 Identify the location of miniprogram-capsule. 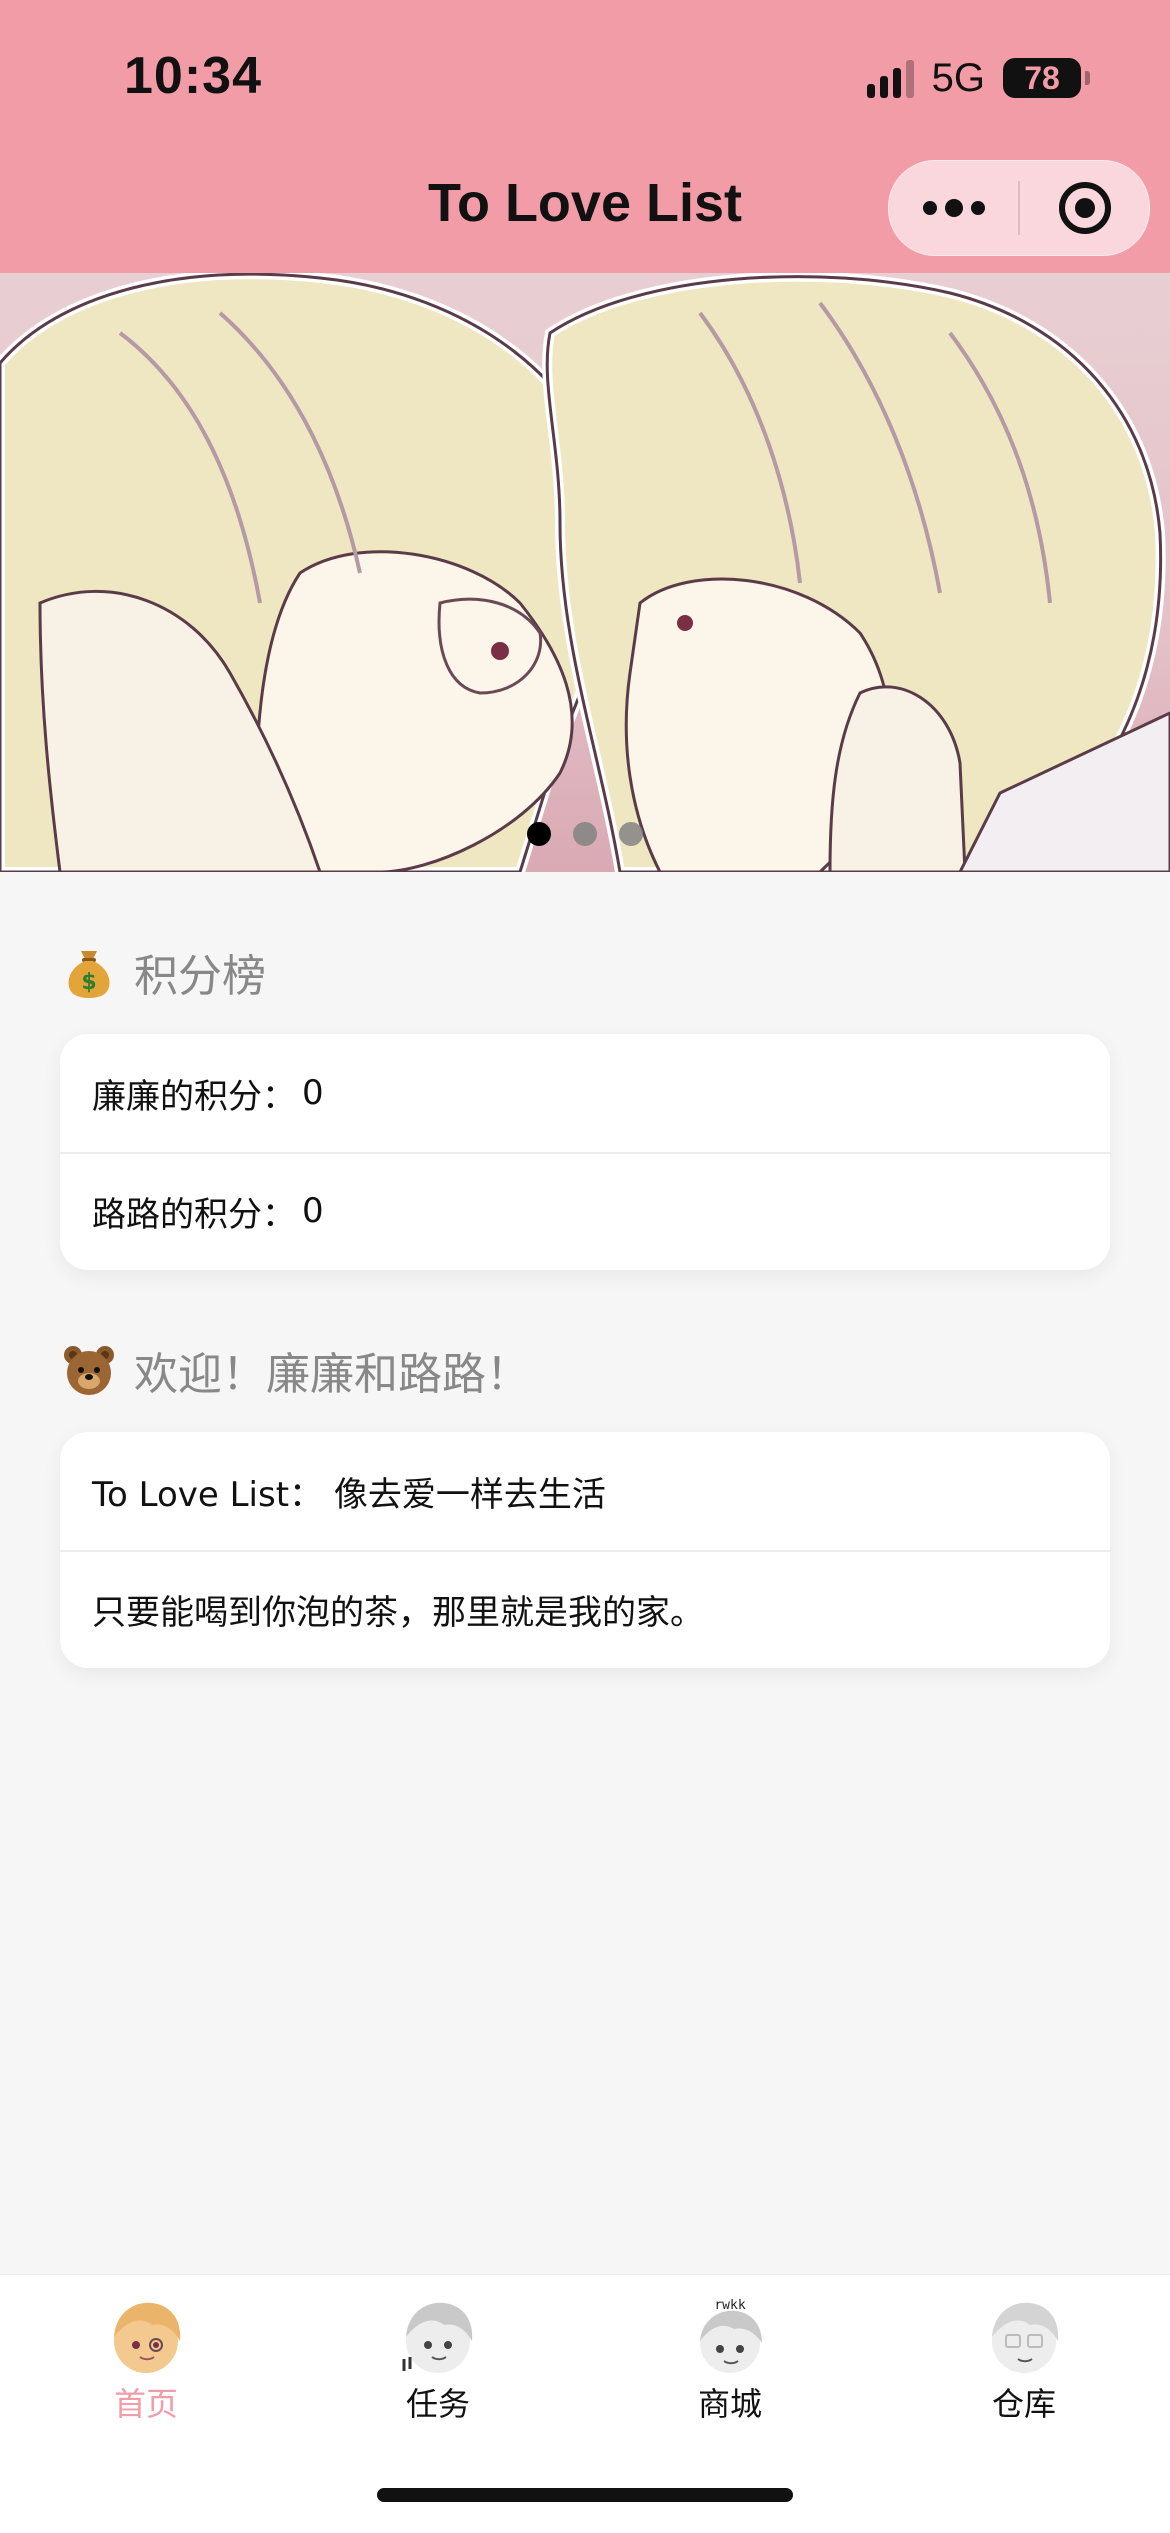
(1019, 208).